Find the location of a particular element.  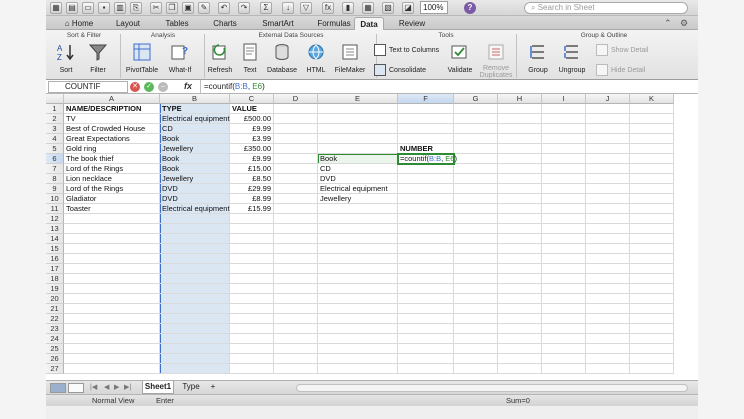

cell-c4: £3.99 is located at coordinates (252, 139).